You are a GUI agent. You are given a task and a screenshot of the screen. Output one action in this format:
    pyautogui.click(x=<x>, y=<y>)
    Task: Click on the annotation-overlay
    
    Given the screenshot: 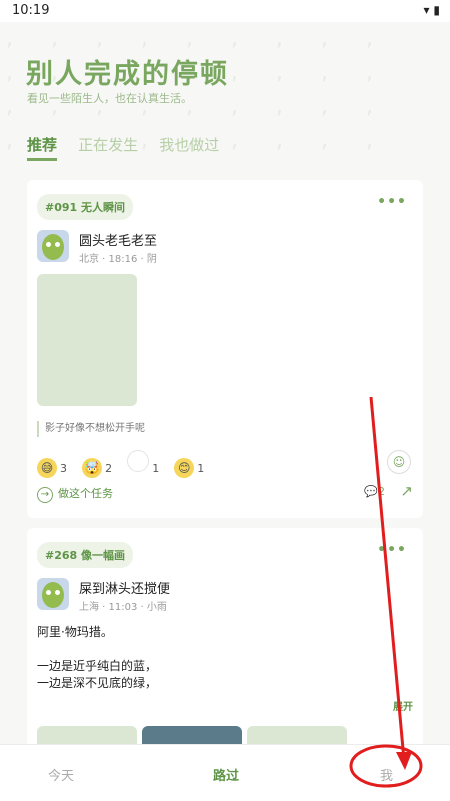 What is the action you would take?
    pyautogui.click(x=386, y=592)
    